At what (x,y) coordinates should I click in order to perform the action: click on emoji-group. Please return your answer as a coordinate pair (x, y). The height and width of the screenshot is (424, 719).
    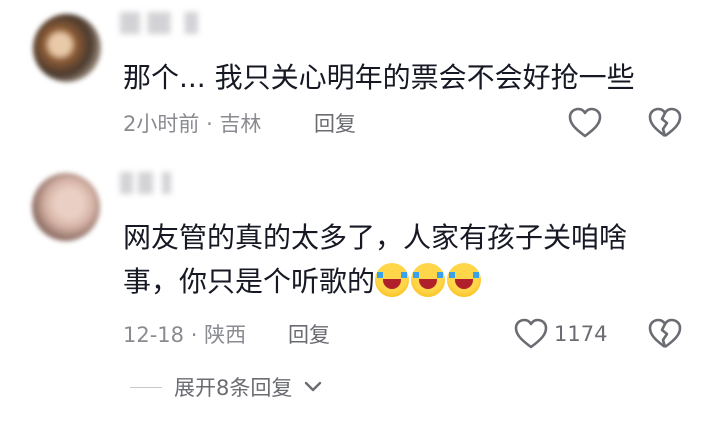
    Looking at the image, I should click on (428, 280).